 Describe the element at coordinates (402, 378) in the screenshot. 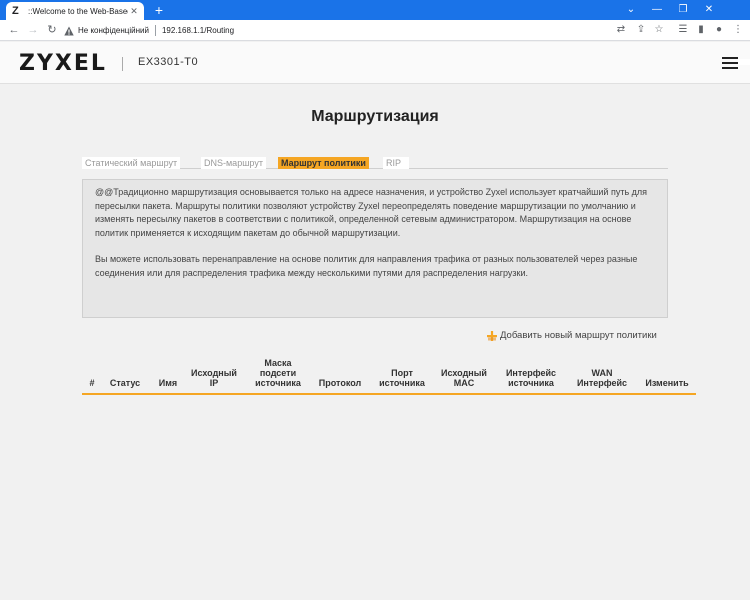

I see `col-header-source-port: Порт источника` at that location.